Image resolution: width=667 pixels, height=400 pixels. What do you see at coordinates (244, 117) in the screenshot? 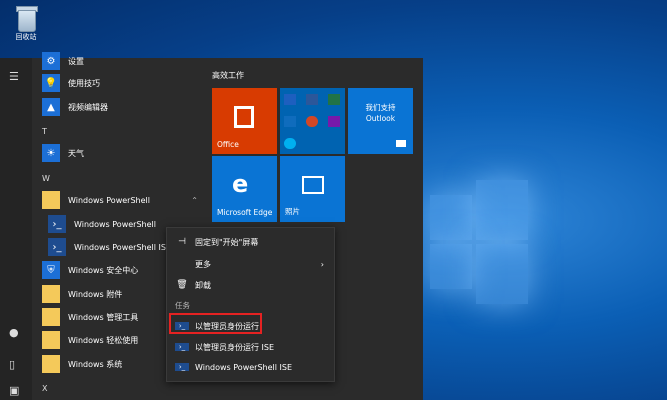
I see `office-icon` at bounding box center [244, 117].